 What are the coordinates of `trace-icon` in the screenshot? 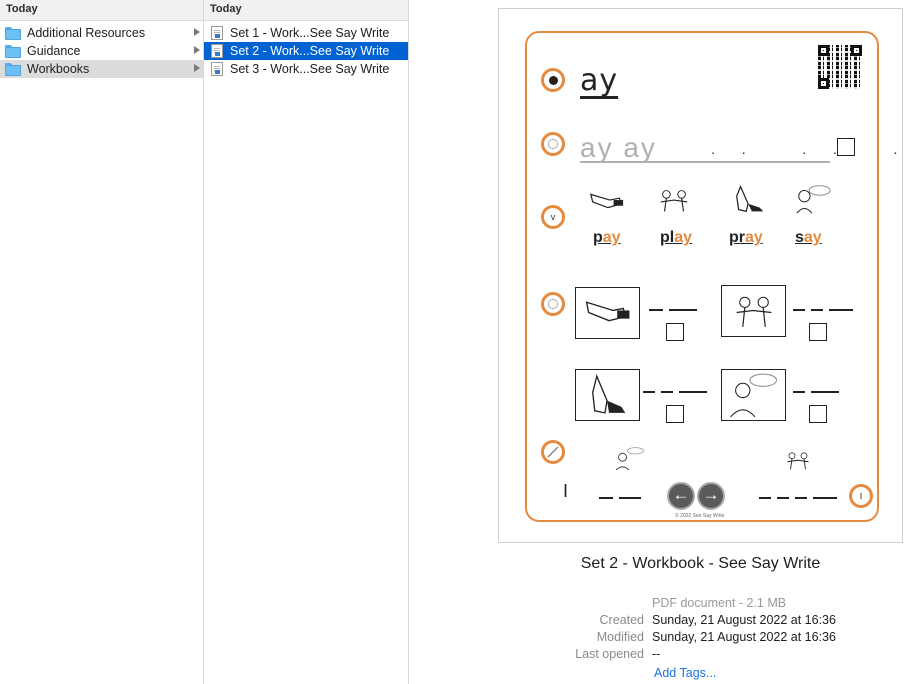 It's located at (553, 144).